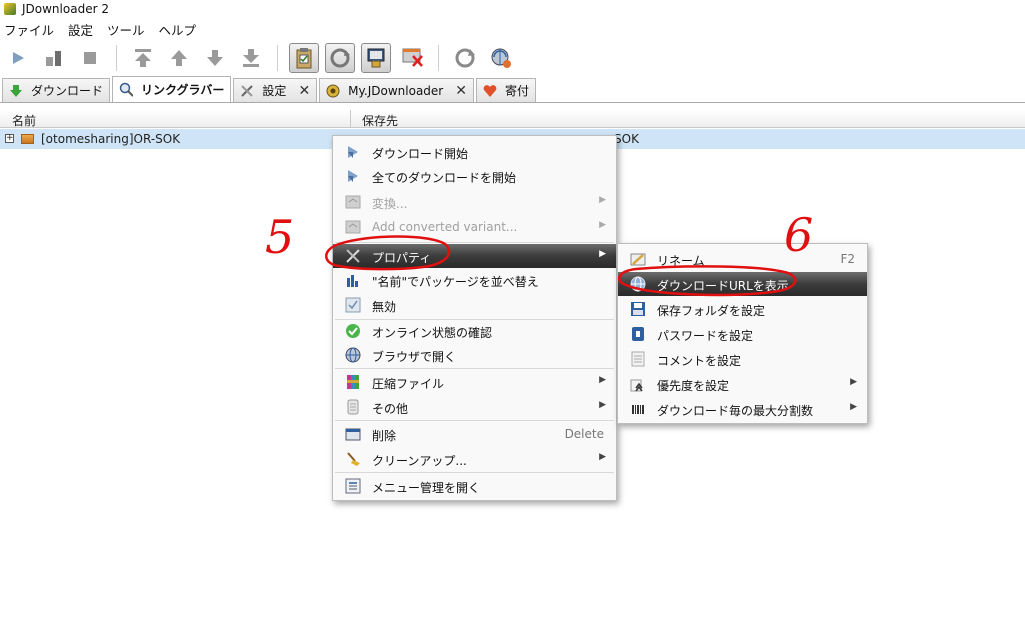 The width and height of the screenshot is (1025, 639). What do you see at coordinates (735, 411) in the screenshot?
I see `menu-item-label: ダウンロード毎の最大分割数` at bounding box center [735, 411].